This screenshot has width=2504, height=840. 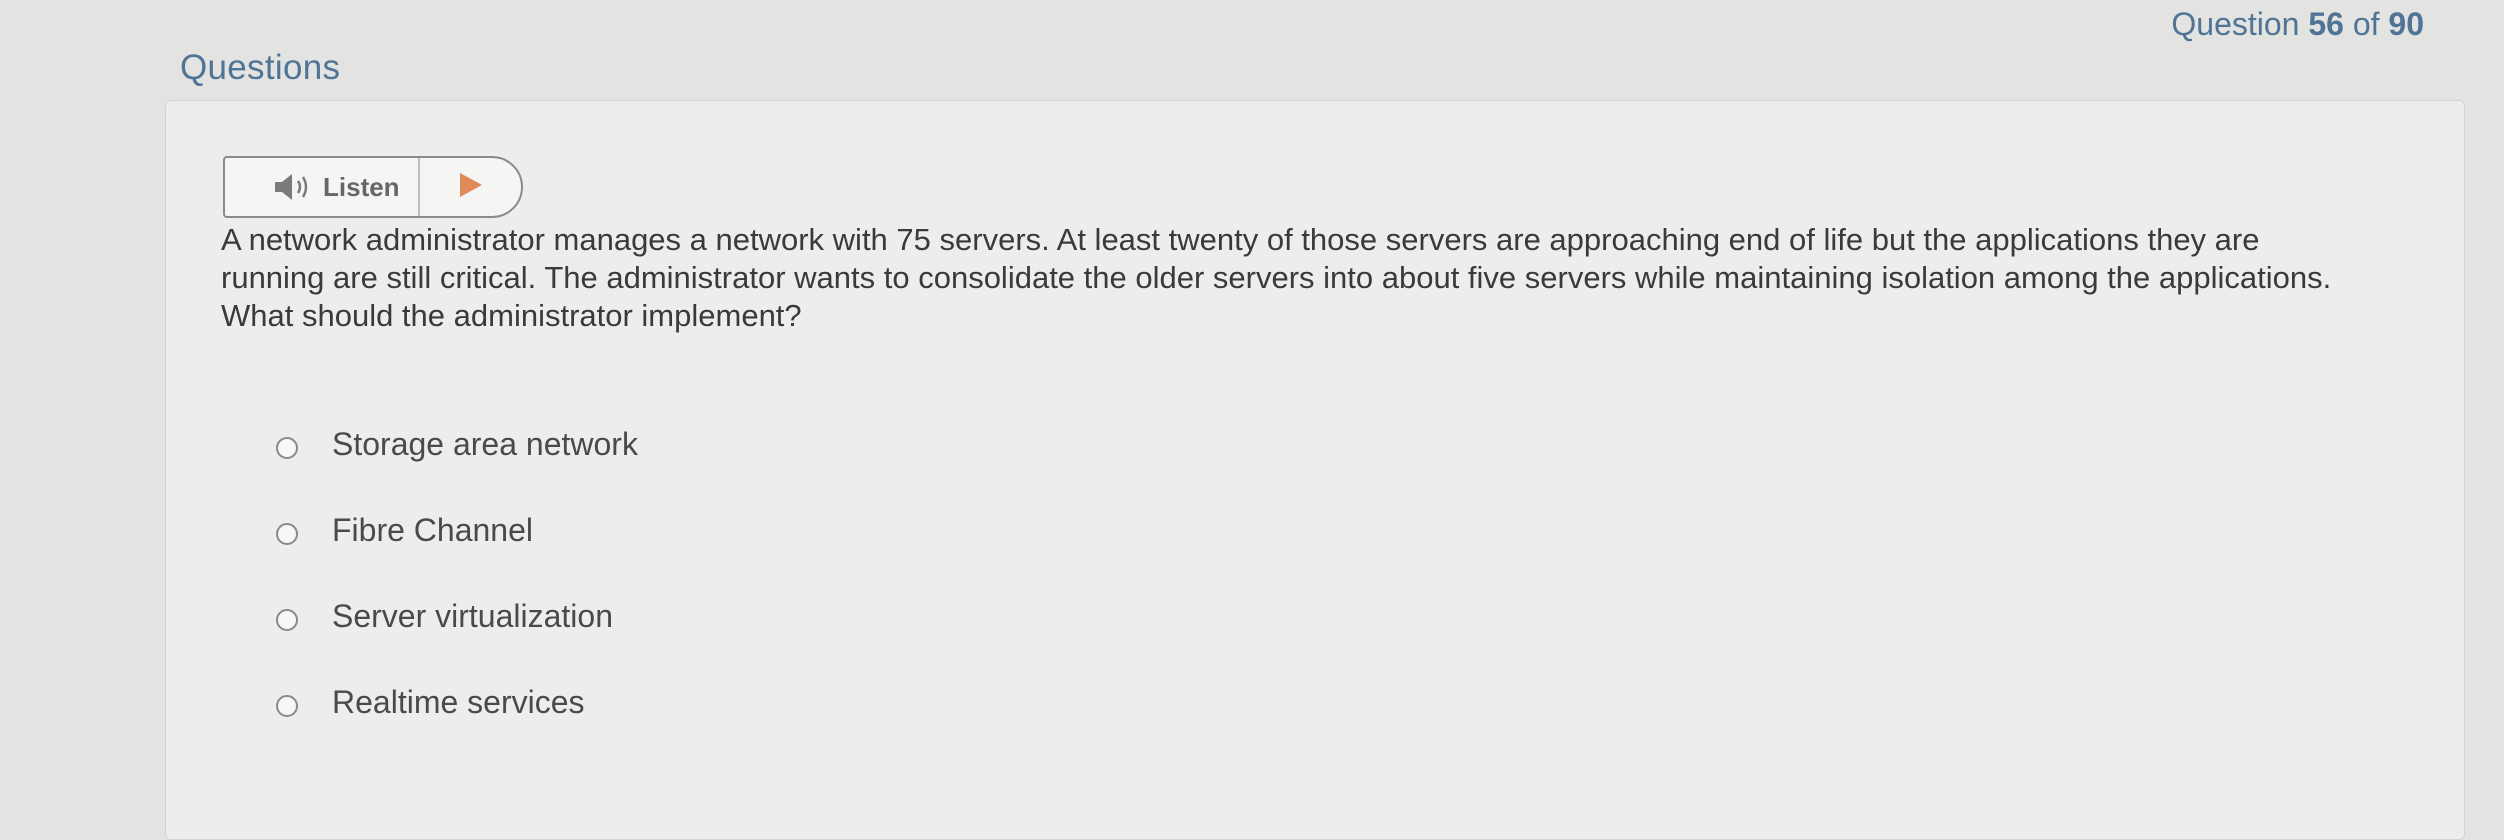 I want to click on option-label: Realtime services, so click(x=458, y=701).